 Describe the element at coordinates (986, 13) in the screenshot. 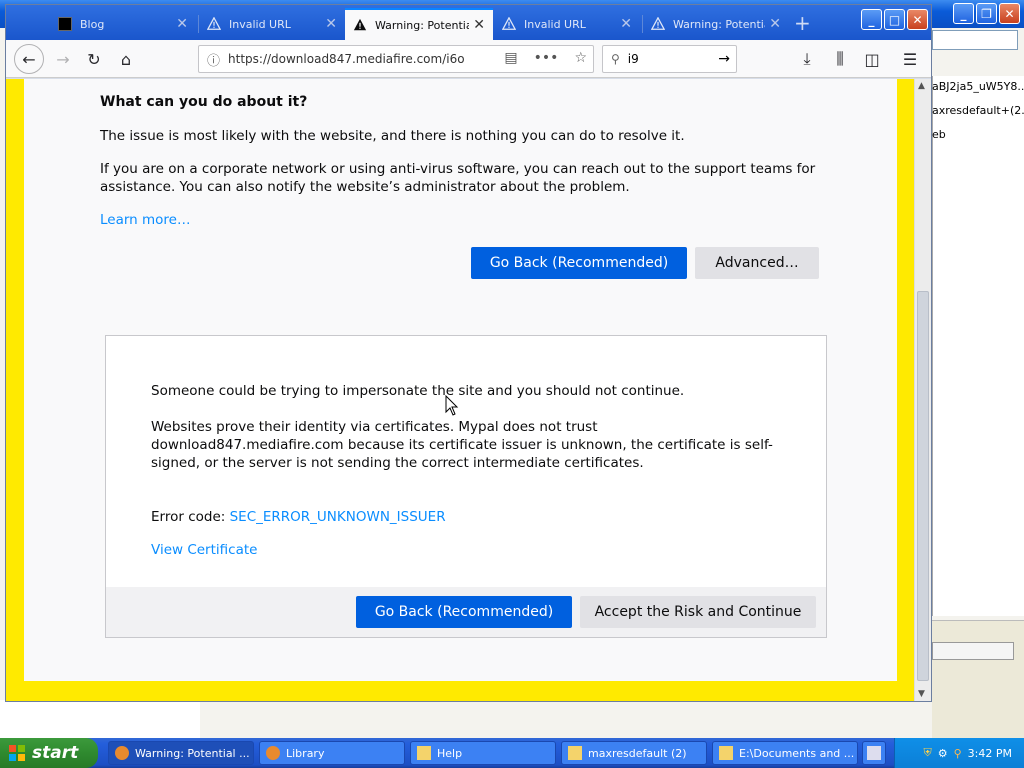

I see `restore-icon: ❐` at that location.